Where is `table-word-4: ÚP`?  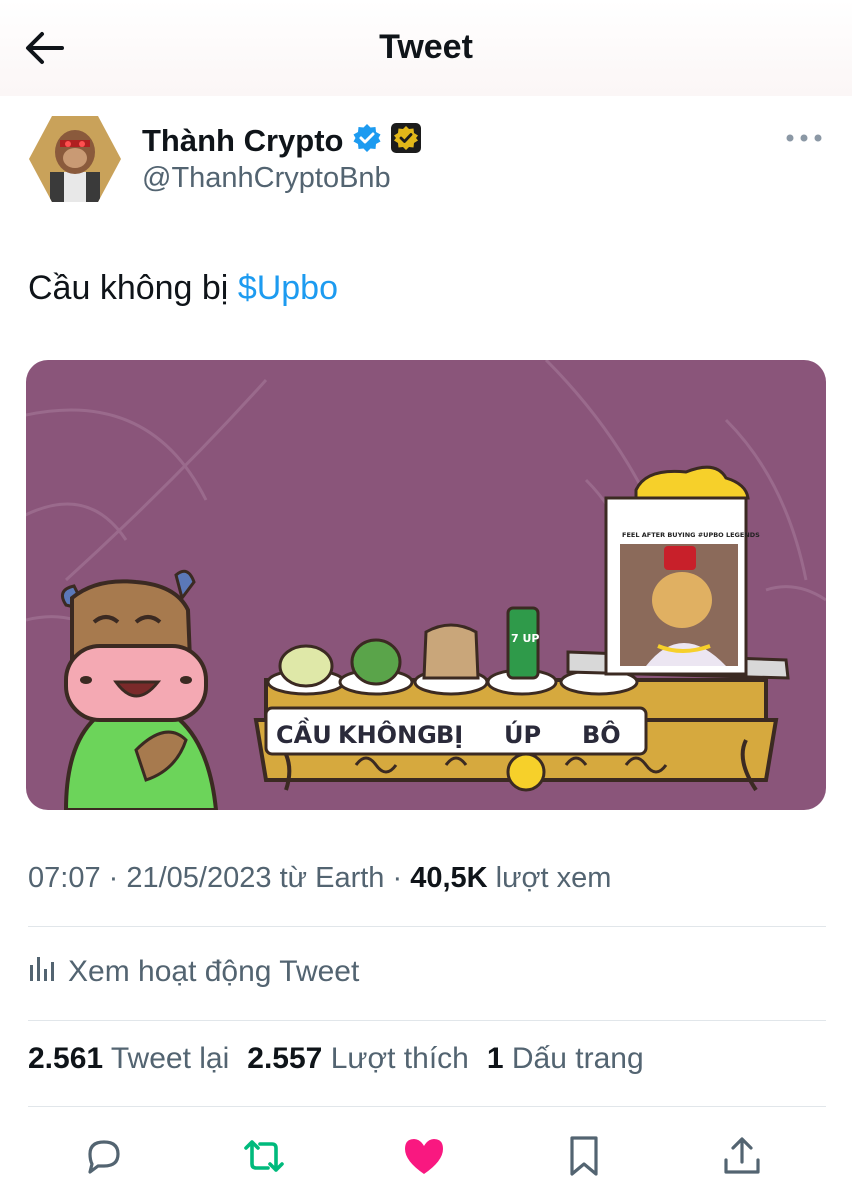
table-word-4: ÚP is located at coordinates (522, 734).